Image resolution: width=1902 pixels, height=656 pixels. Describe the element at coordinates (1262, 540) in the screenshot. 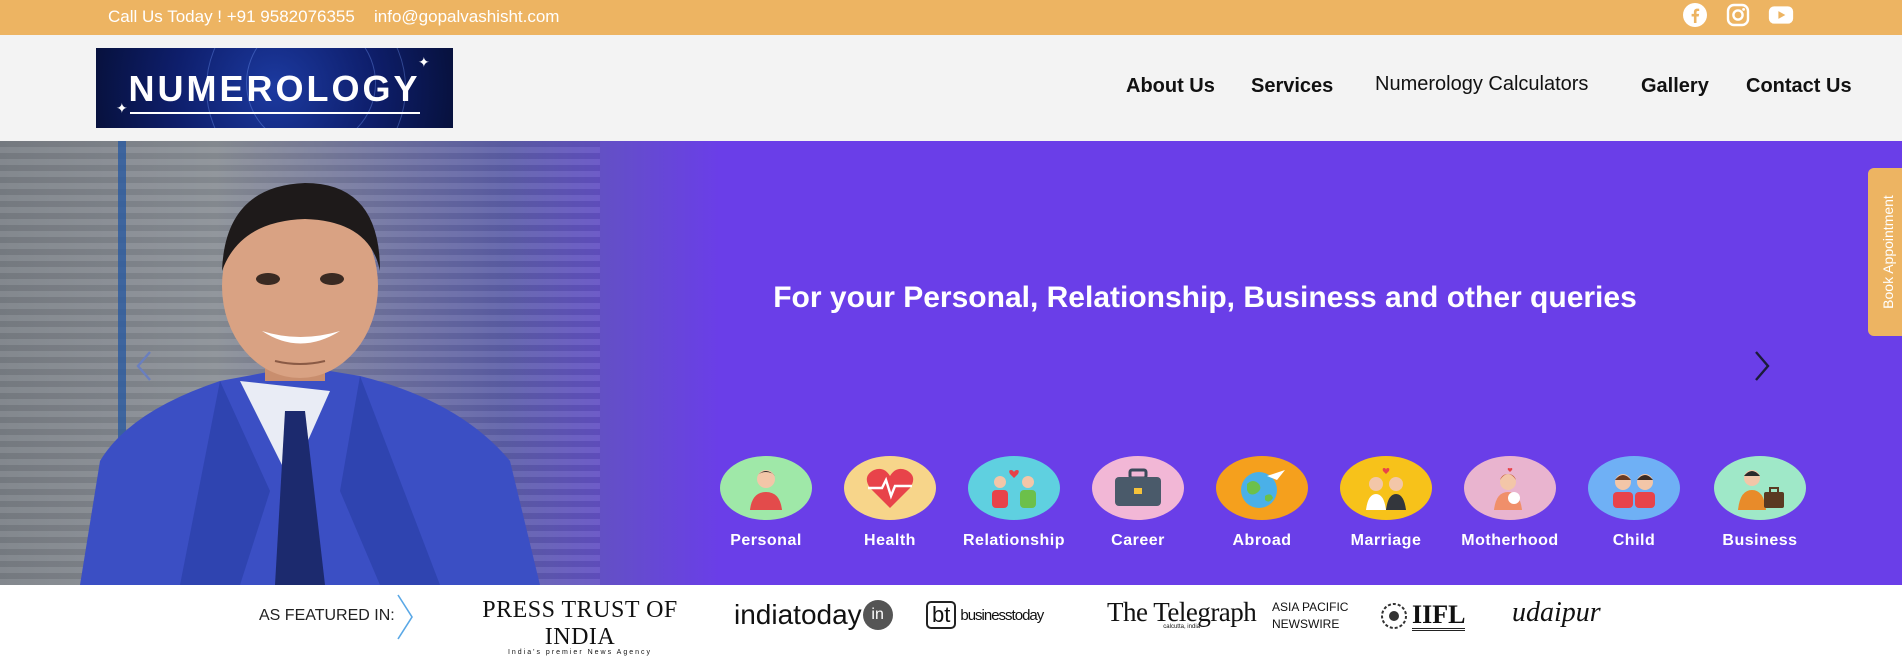

I see `category-label: Abroad` at that location.